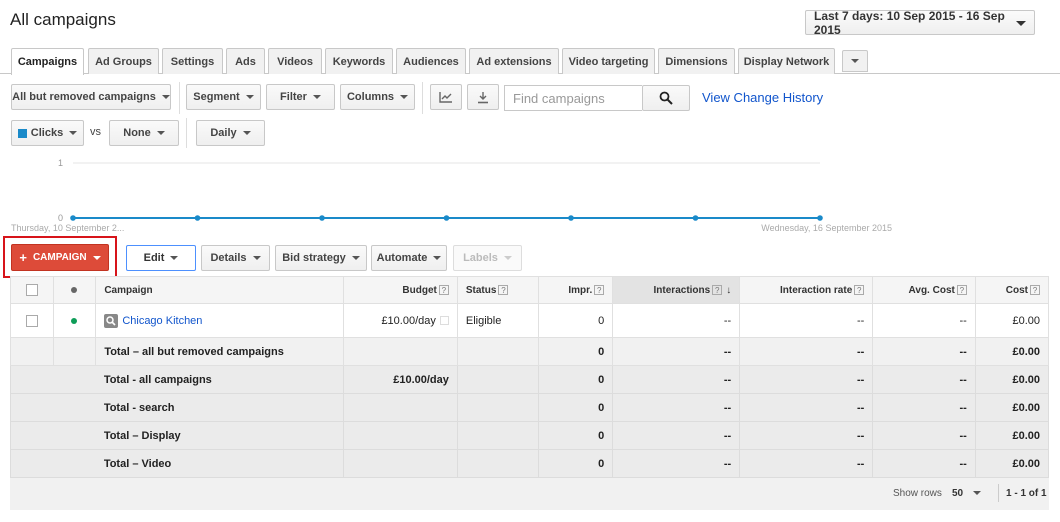 This screenshot has height=522, width=1060. Describe the element at coordinates (95, 132) in the screenshot. I see `vs-label: vs` at that location.